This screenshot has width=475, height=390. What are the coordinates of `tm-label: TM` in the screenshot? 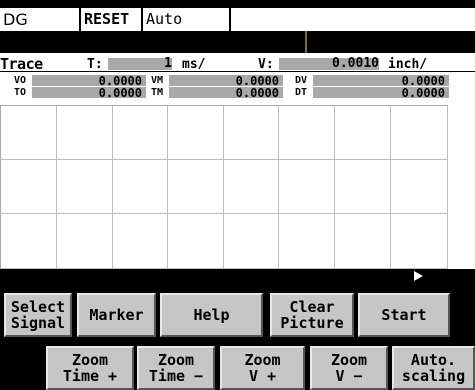 It's located at (157, 92).